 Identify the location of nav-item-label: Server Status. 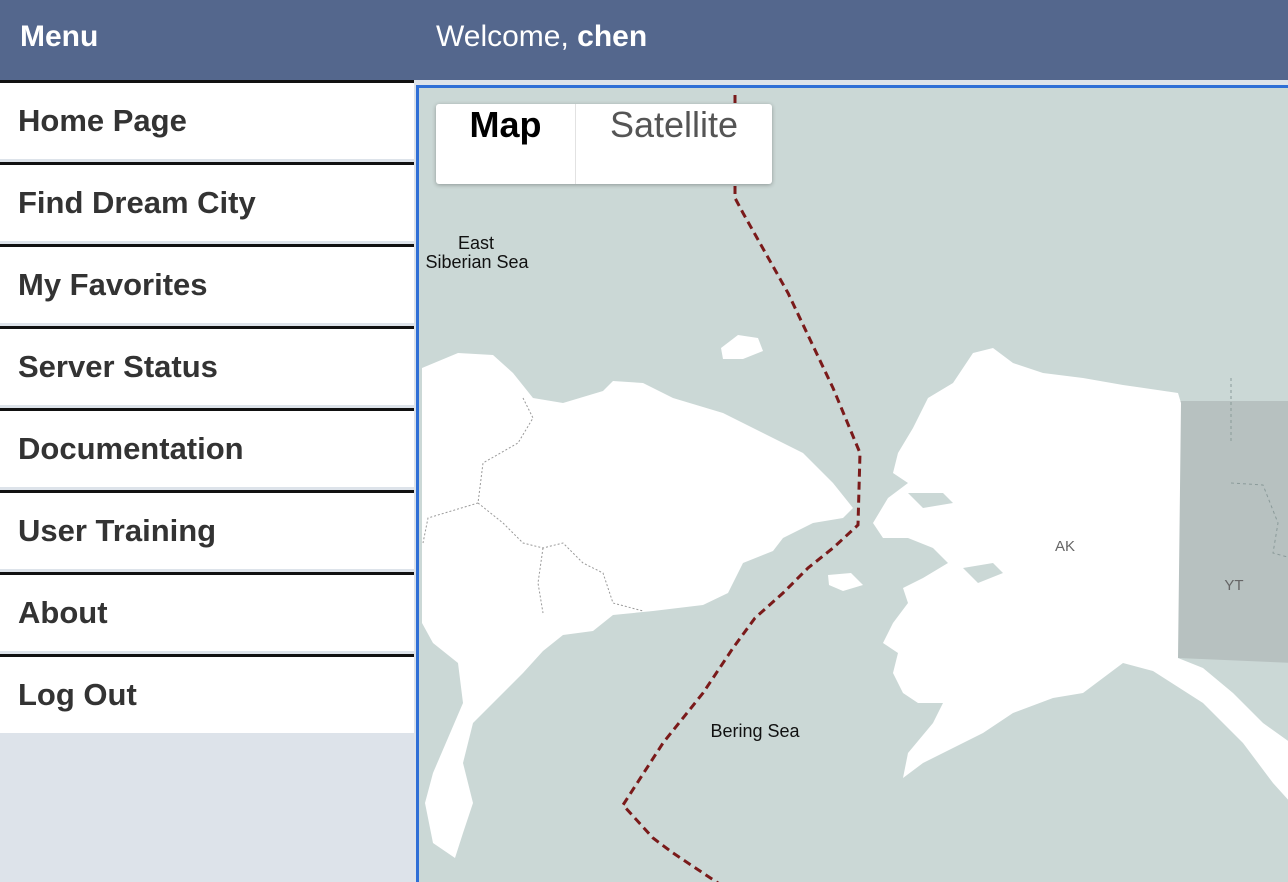
(118, 366).